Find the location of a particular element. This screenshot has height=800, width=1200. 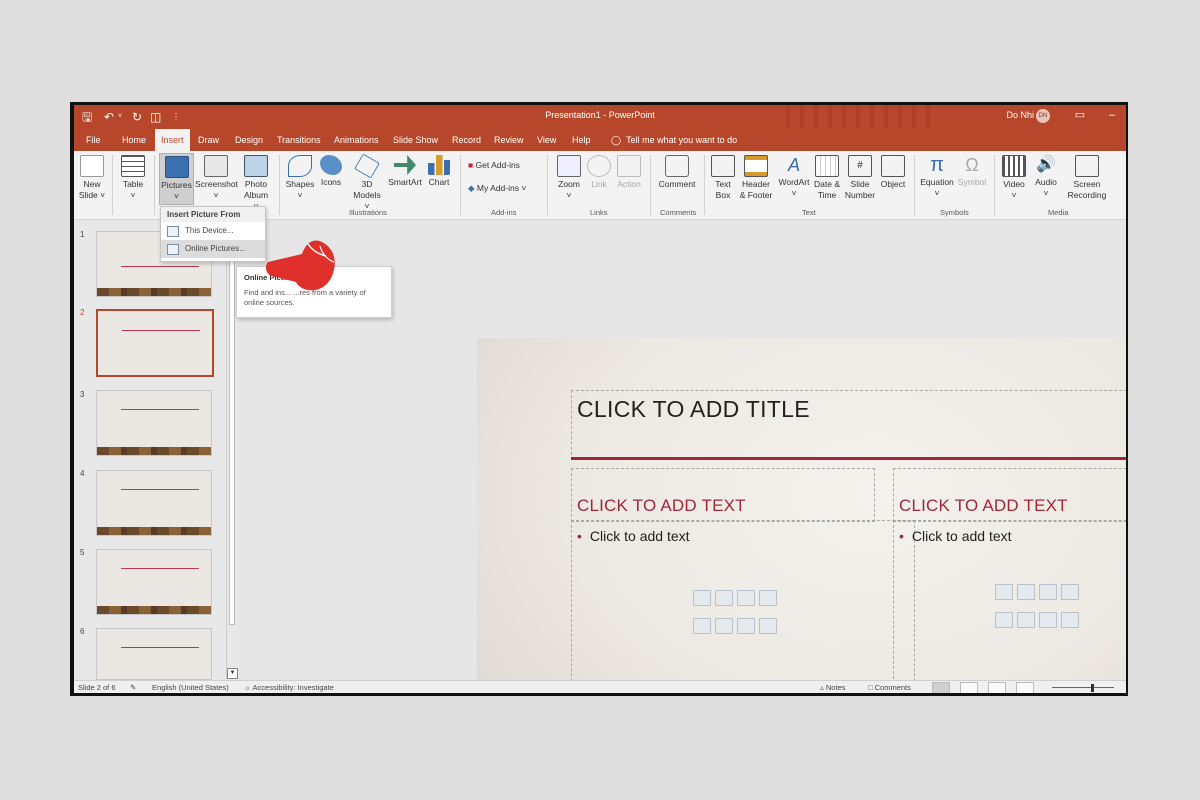

header-footer-button: Header & Footer is located at coordinates (756, 177).